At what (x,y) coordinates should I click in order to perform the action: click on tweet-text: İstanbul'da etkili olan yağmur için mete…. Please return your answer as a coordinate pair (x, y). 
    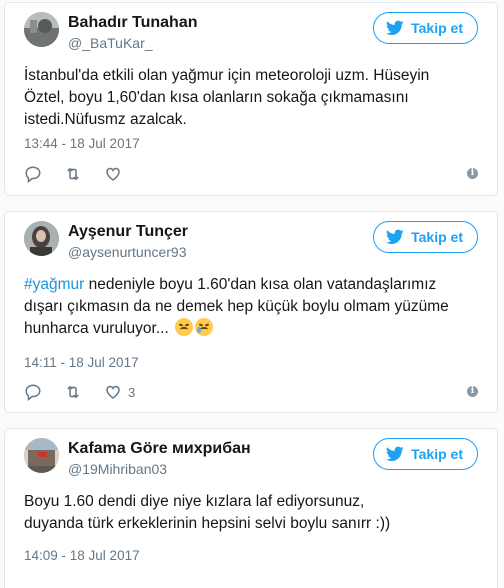
    Looking at the image, I should click on (251, 98).